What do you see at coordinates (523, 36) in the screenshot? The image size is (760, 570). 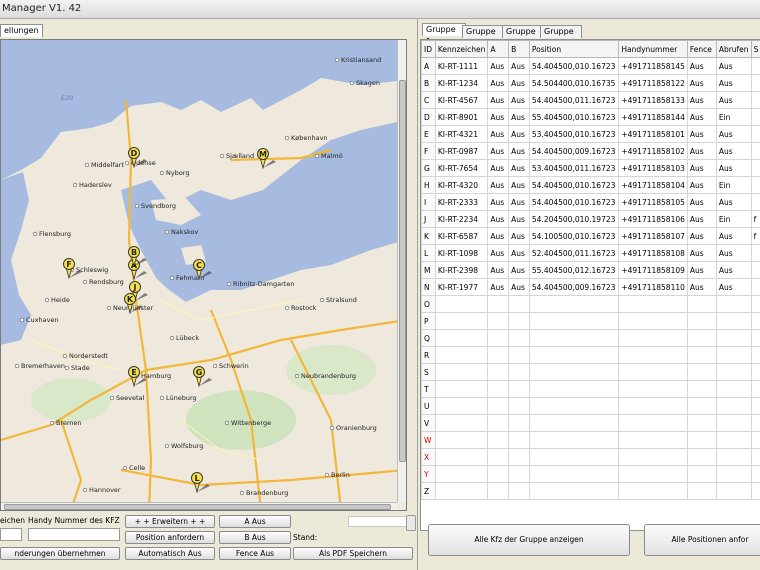 I see `tab-gruppe-3: Gruppe 3` at bounding box center [523, 36].